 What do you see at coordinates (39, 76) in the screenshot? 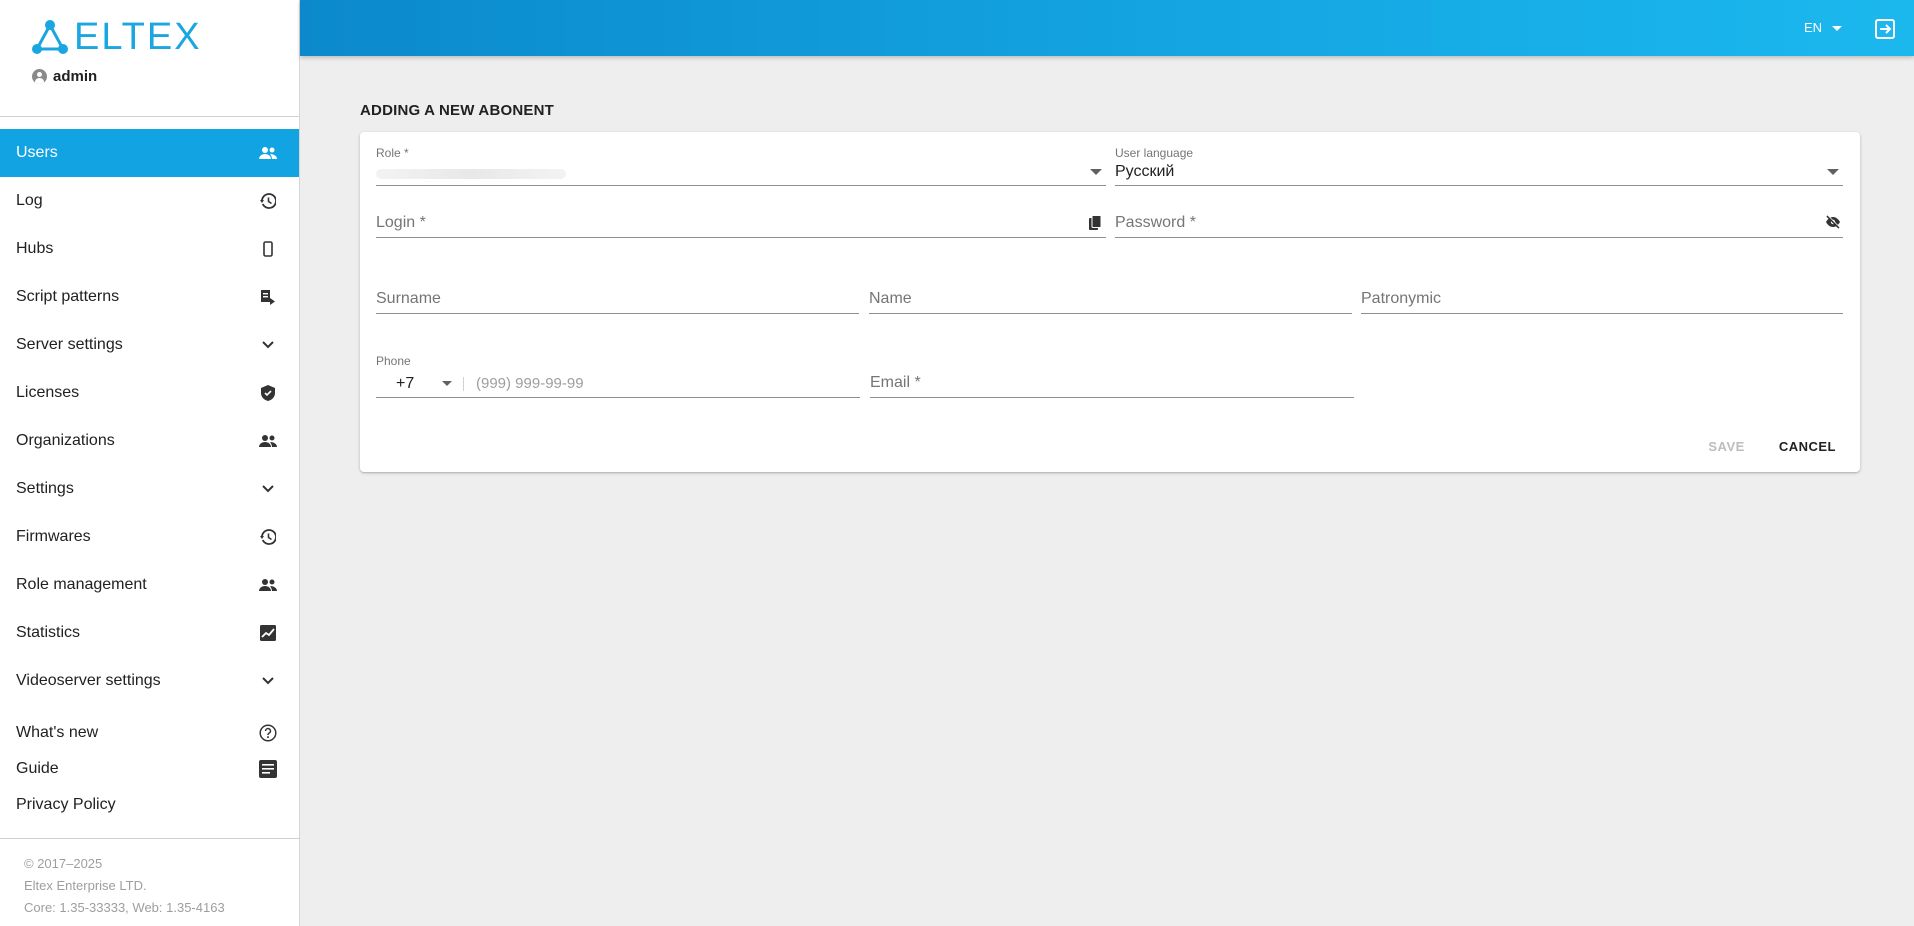
I see `account-icon` at bounding box center [39, 76].